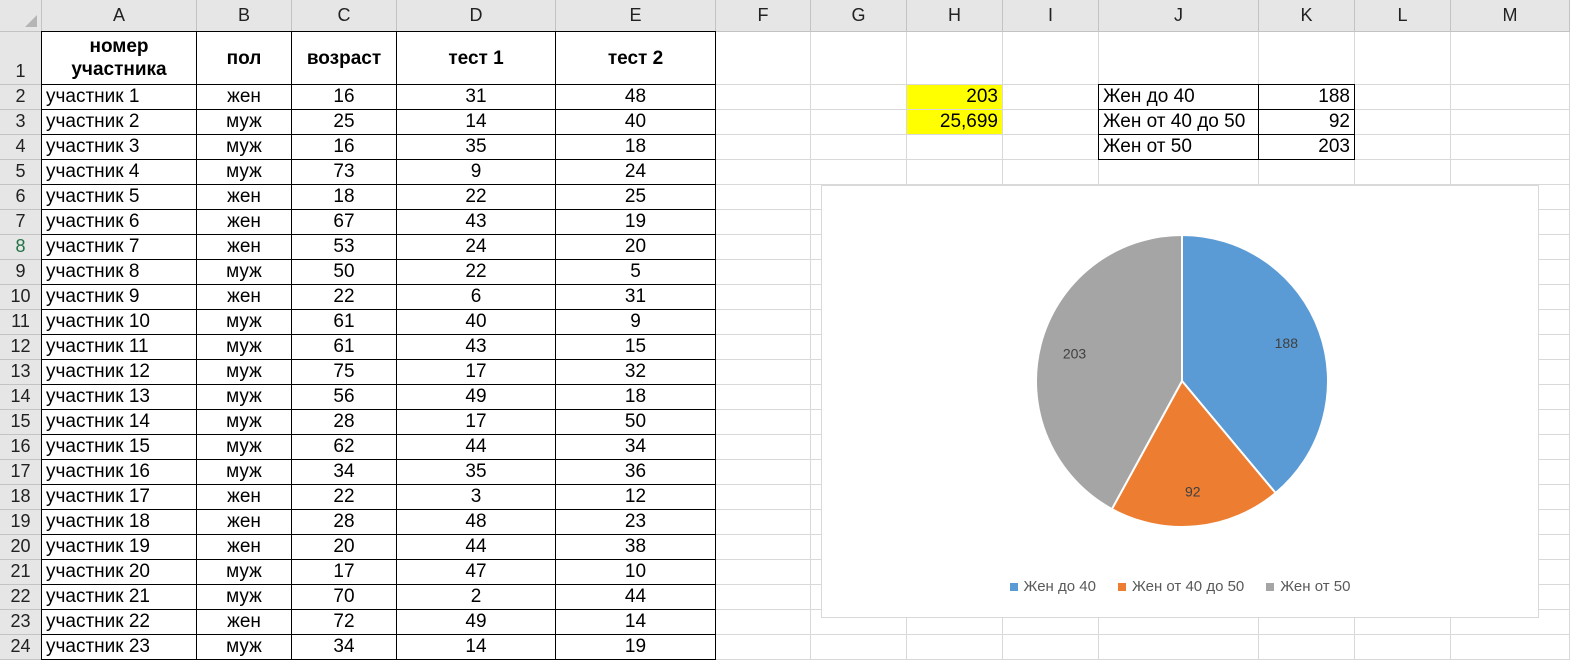 The image size is (1570, 666). Describe the element at coordinates (21, 497) in the screenshot. I see `row-header-18: 18` at that location.